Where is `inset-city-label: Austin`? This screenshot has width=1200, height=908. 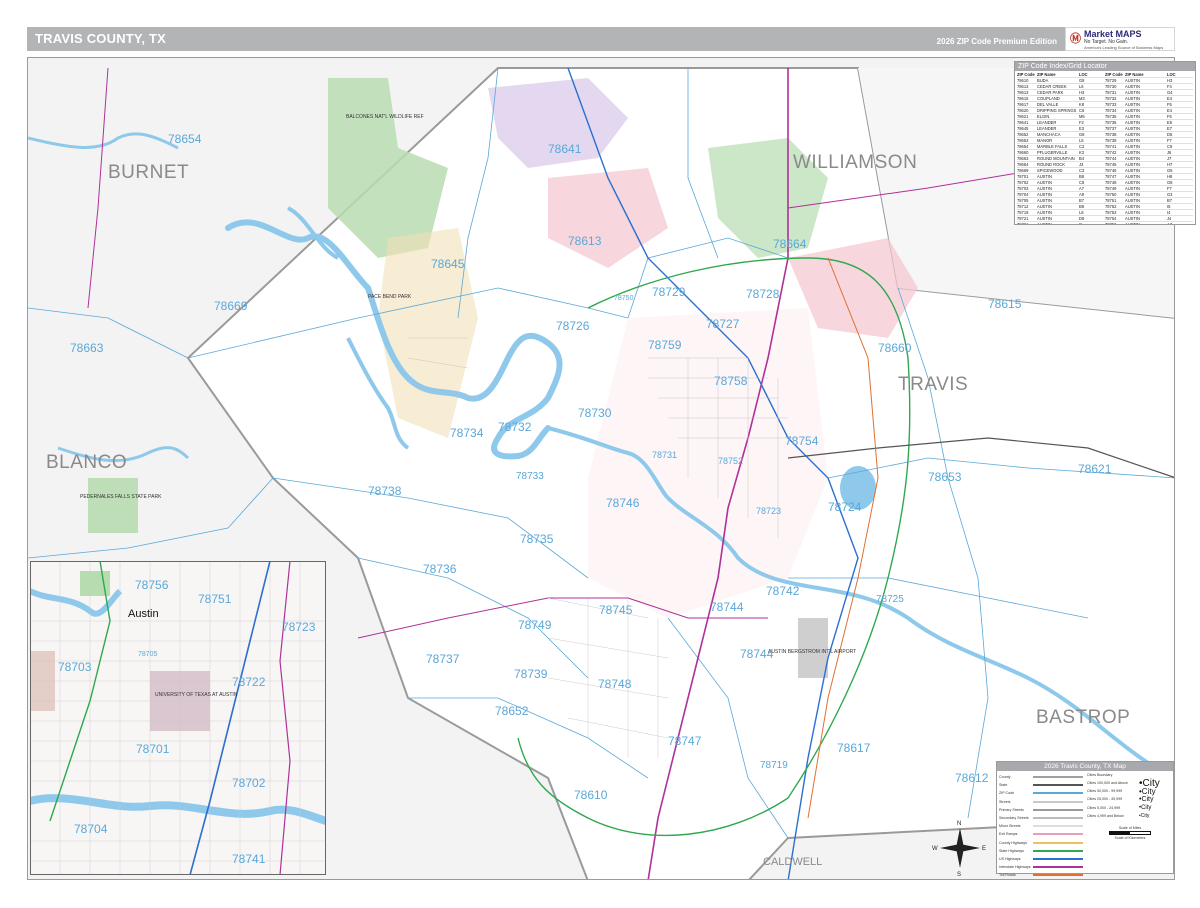 inset-city-label: Austin is located at coordinates (143, 614).